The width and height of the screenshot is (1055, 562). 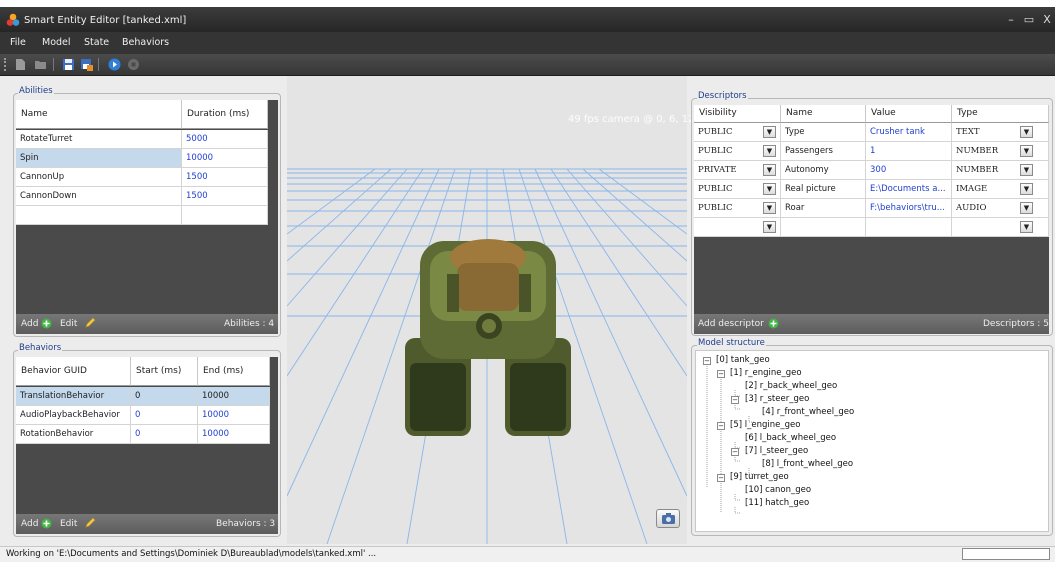 I want to click on descriptor-value-cell: 1, so click(x=909, y=151).